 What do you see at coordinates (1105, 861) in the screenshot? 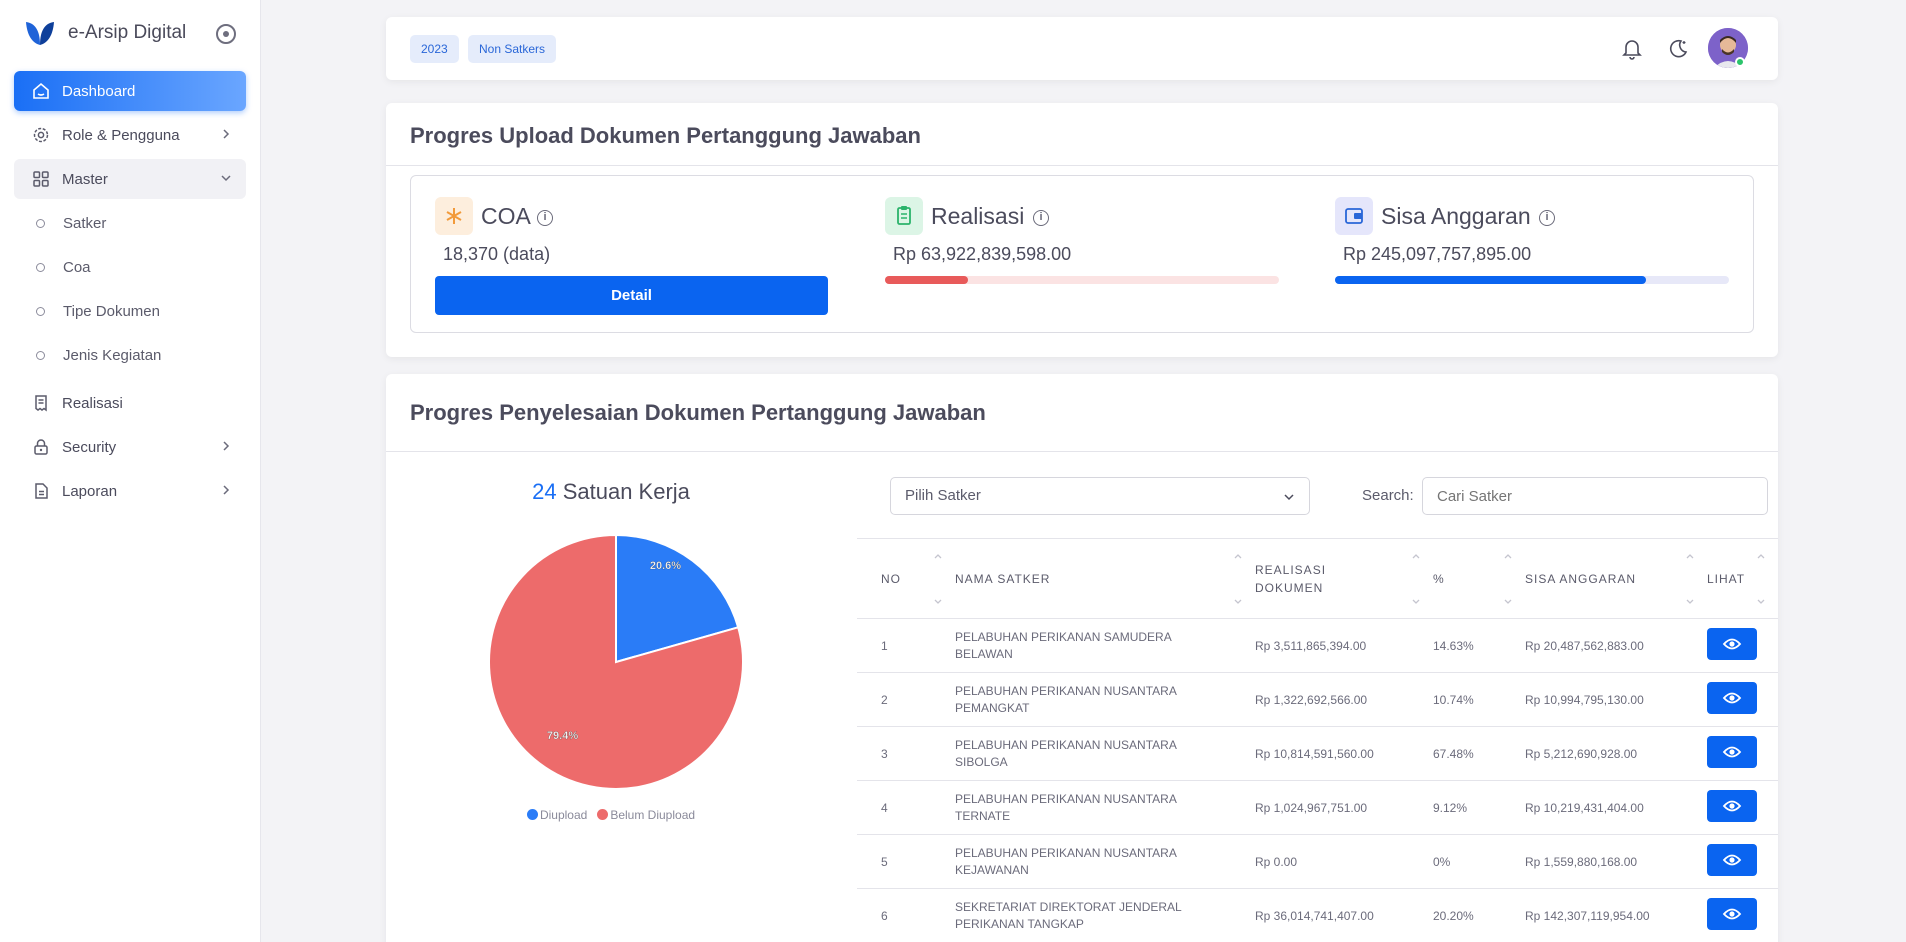
I see `cell-nama-satker: PELABUHAN PERIKANAN NUSANTARA KEJAWANAN` at bounding box center [1105, 861].